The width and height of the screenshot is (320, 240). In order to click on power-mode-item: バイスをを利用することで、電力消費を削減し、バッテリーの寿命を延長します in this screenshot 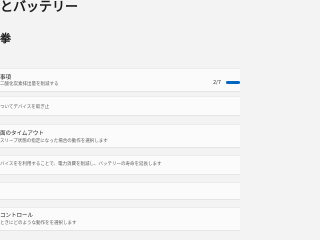, I will do `click(120, 165)`.